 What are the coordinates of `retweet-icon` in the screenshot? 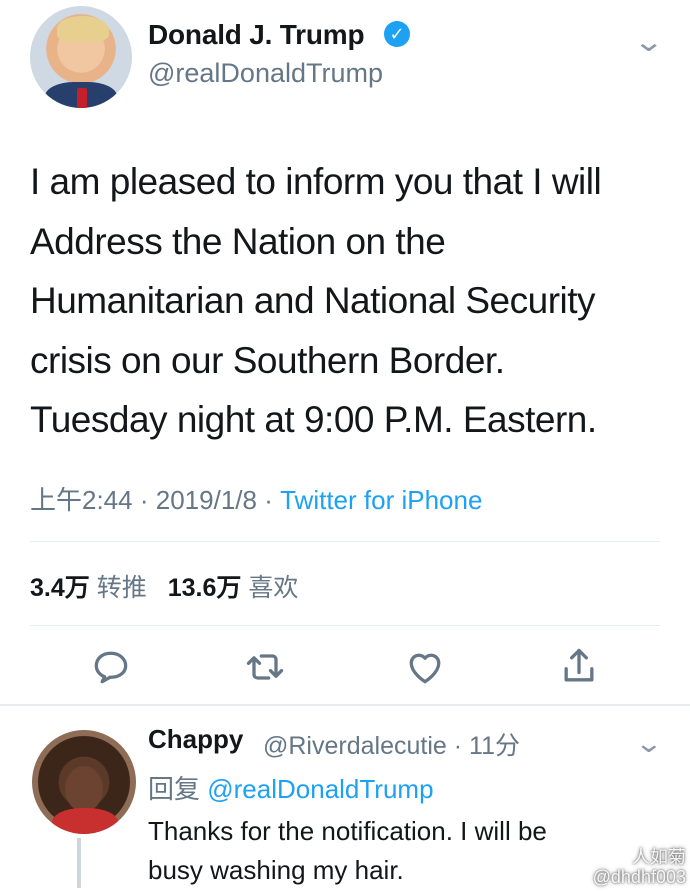 It's located at (265, 667).